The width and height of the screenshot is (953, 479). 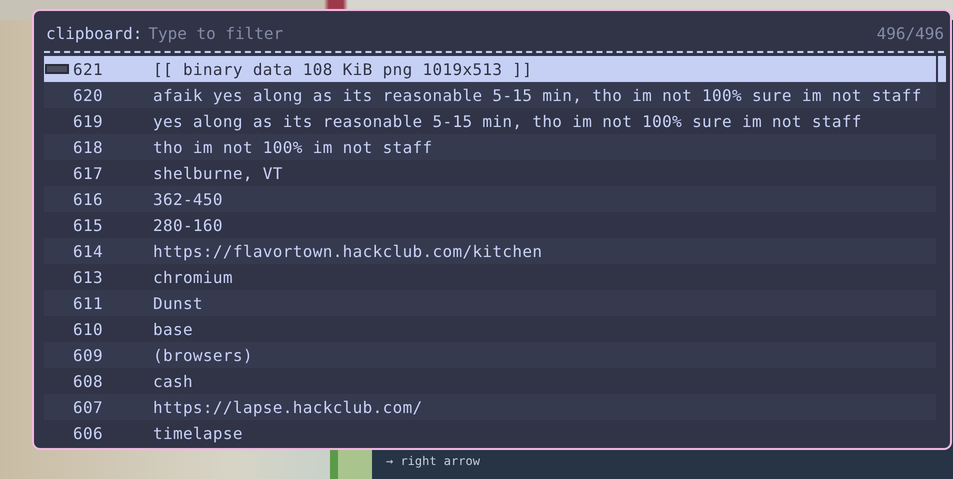 What do you see at coordinates (178, 303) in the screenshot?
I see `entry-text: Dunst` at bounding box center [178, 303].